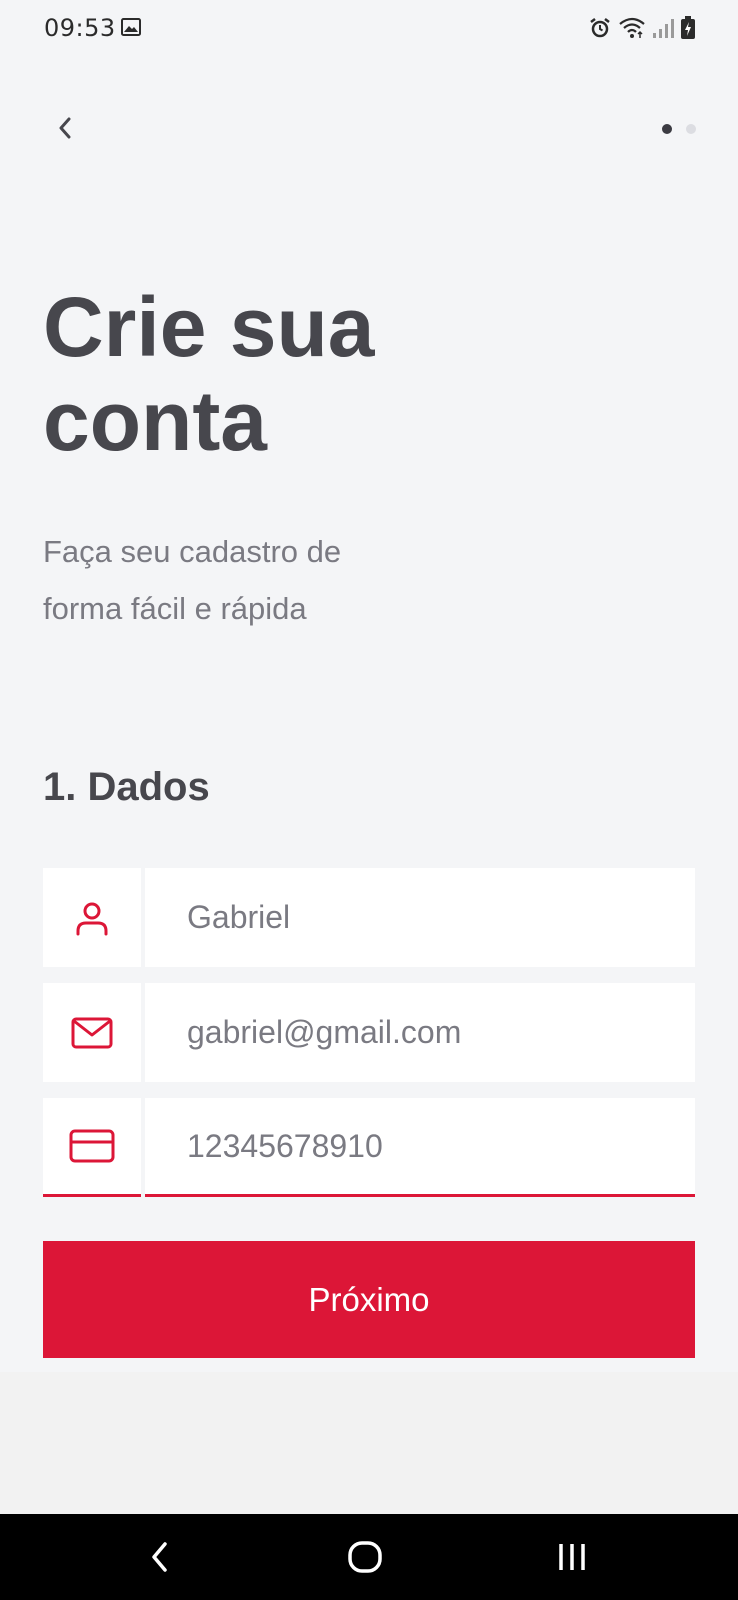  I want to click on back-icon, so click(159, 1557).